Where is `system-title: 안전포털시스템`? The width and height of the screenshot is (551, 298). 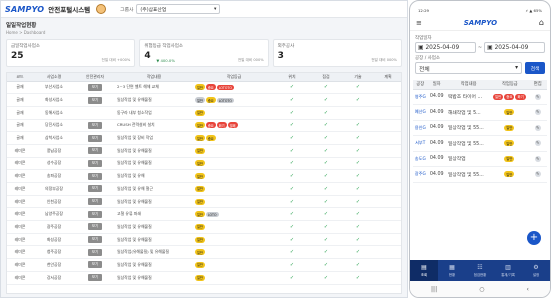
system-title: 안전포털시스템 is located at coordinates (69, 10).